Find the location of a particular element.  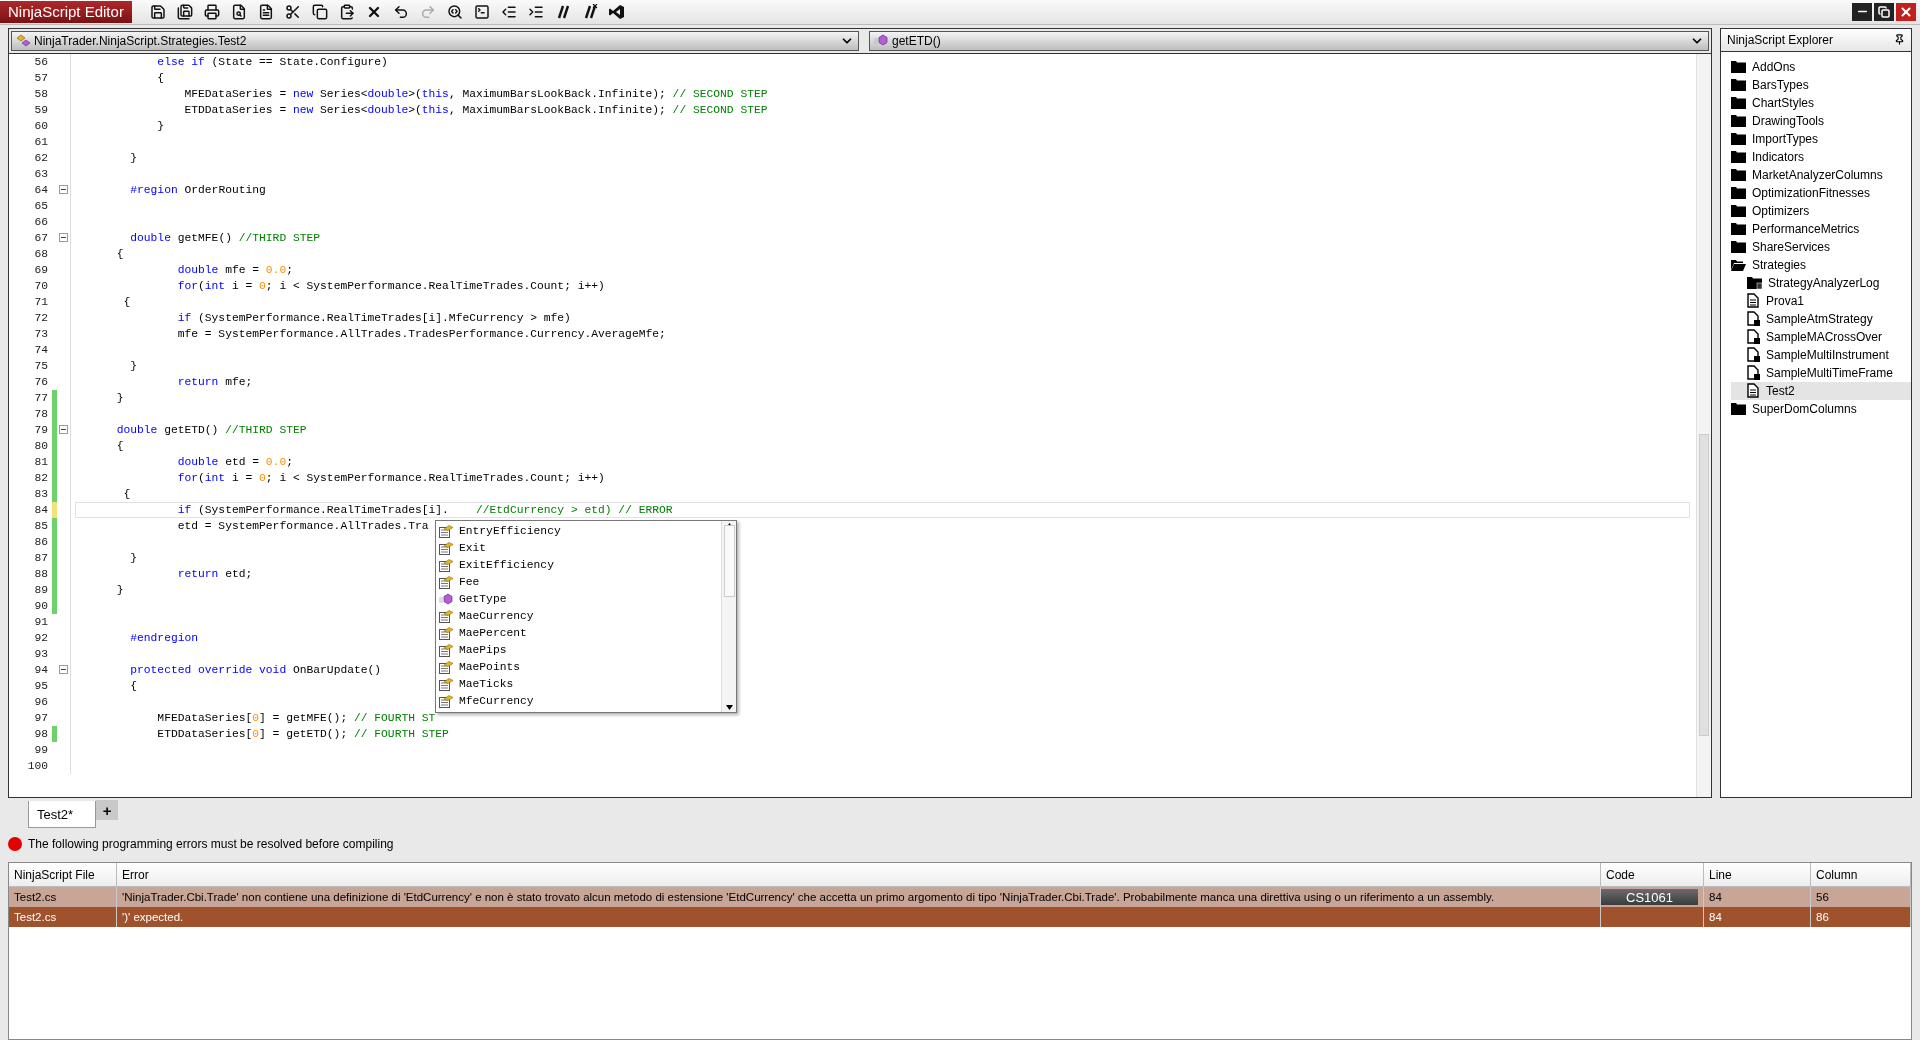

tree-item: SampleAtmStrategy is located at coordinates (1821, 318).